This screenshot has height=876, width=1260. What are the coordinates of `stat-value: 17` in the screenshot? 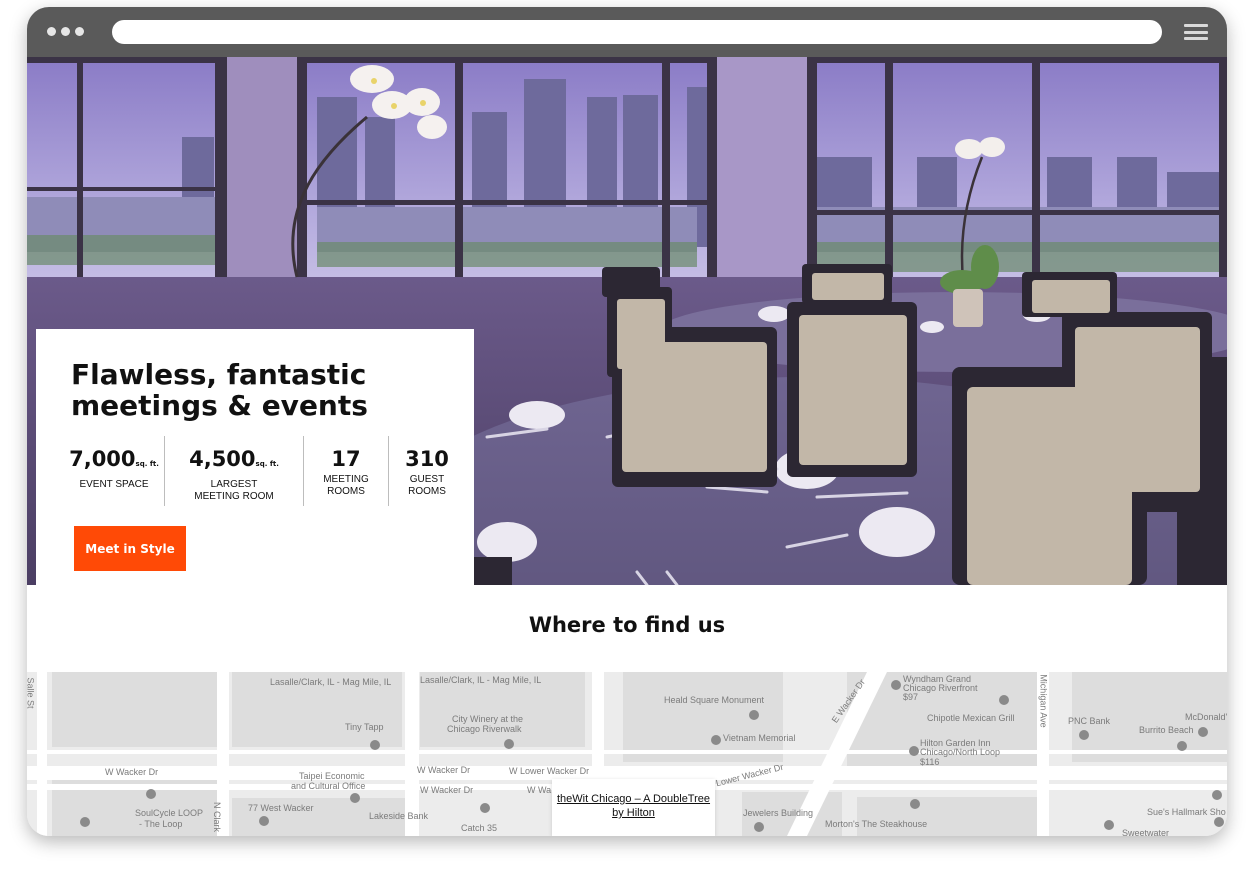 It's located at (346, 459).